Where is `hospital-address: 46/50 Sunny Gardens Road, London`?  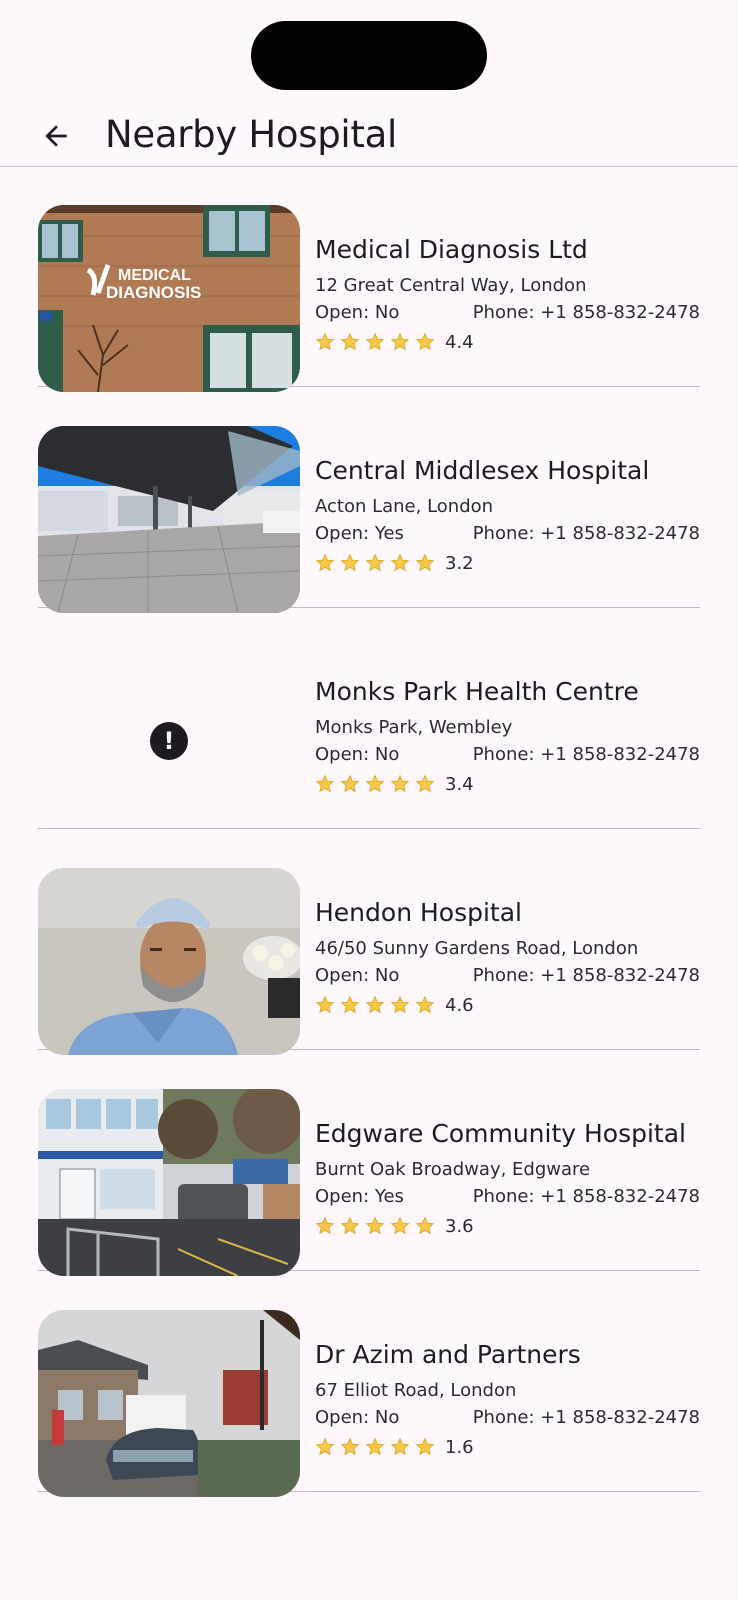 hospital-address: 46/50 Sunny Gardens Road, London is located at coordinates (477, 948).